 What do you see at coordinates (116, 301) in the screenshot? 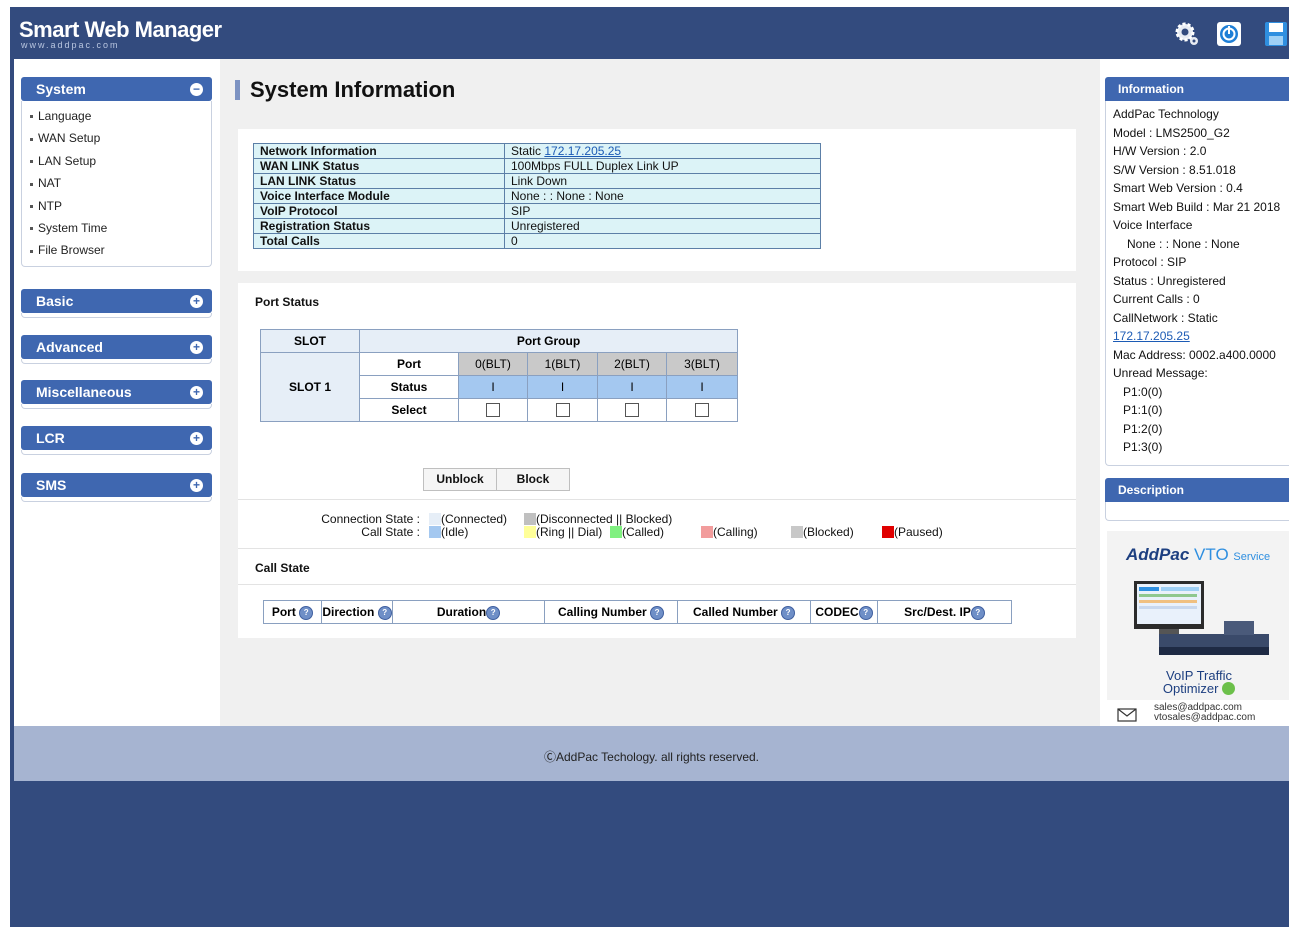
I see `nav-header-basic: Basic +` at bounding box center [116, 301].